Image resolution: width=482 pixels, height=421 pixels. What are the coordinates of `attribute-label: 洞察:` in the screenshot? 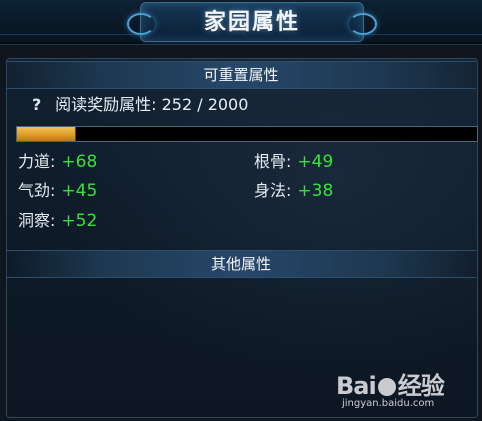 It's located at (37, 220).